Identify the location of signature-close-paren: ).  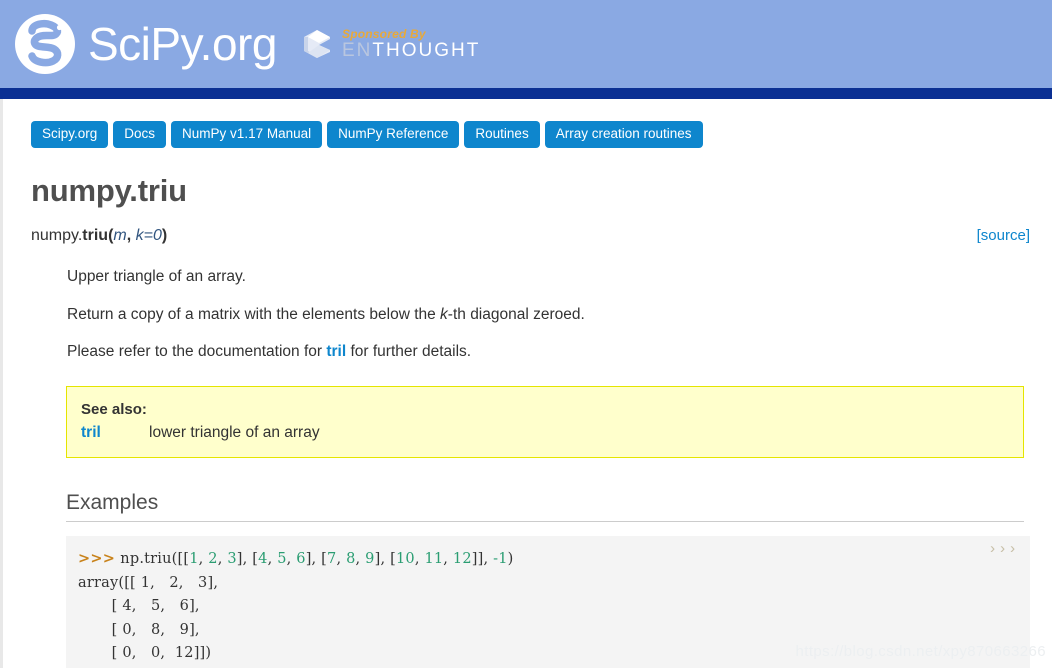
(164, 235).